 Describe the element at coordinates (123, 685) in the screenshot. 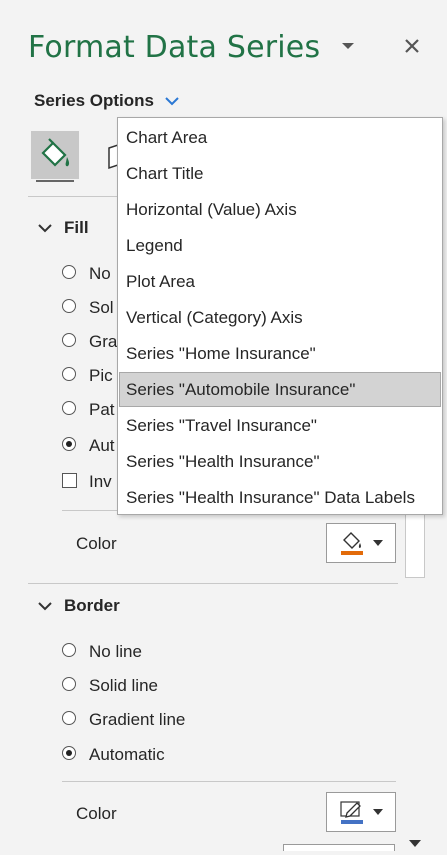

I see `border-option-label: Solid line` at that location.